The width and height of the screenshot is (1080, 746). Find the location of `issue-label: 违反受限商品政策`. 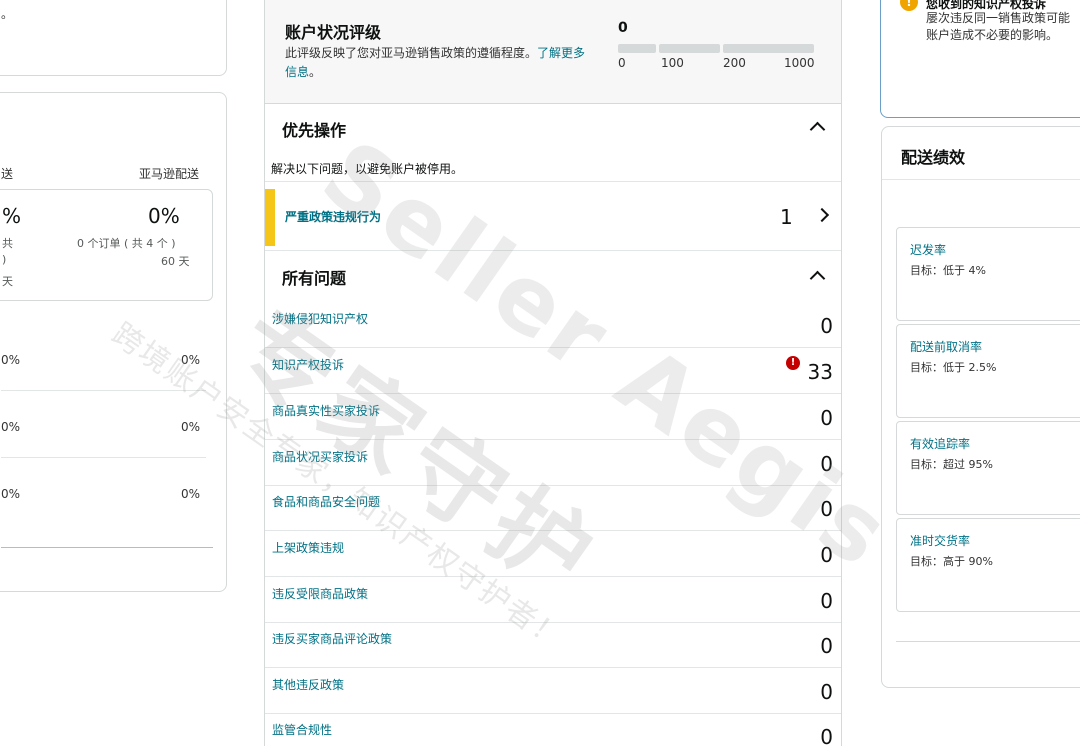

issue-label: 违反受限商品政策 is located at coordinates (320, 593).